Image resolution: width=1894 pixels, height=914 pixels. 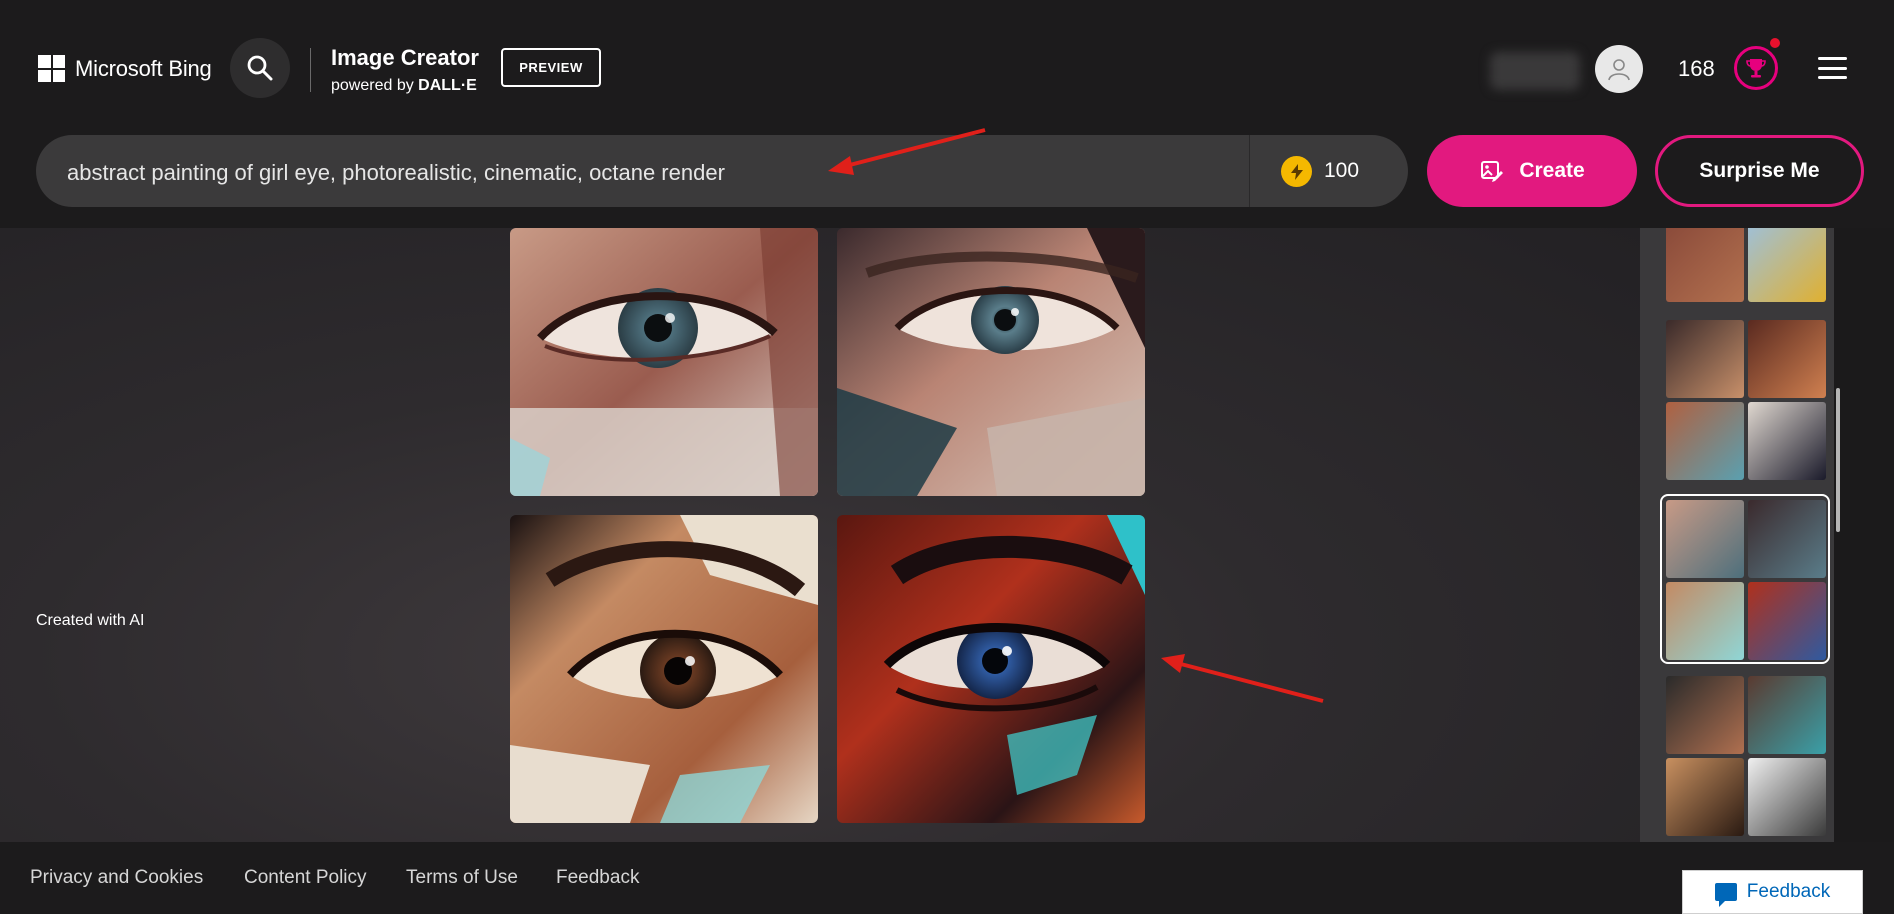 What do you see at coordinates (462, 878) in the screenshot?
I see `footer-link-terms: Terms of Use` at bounding box center [462, 878].